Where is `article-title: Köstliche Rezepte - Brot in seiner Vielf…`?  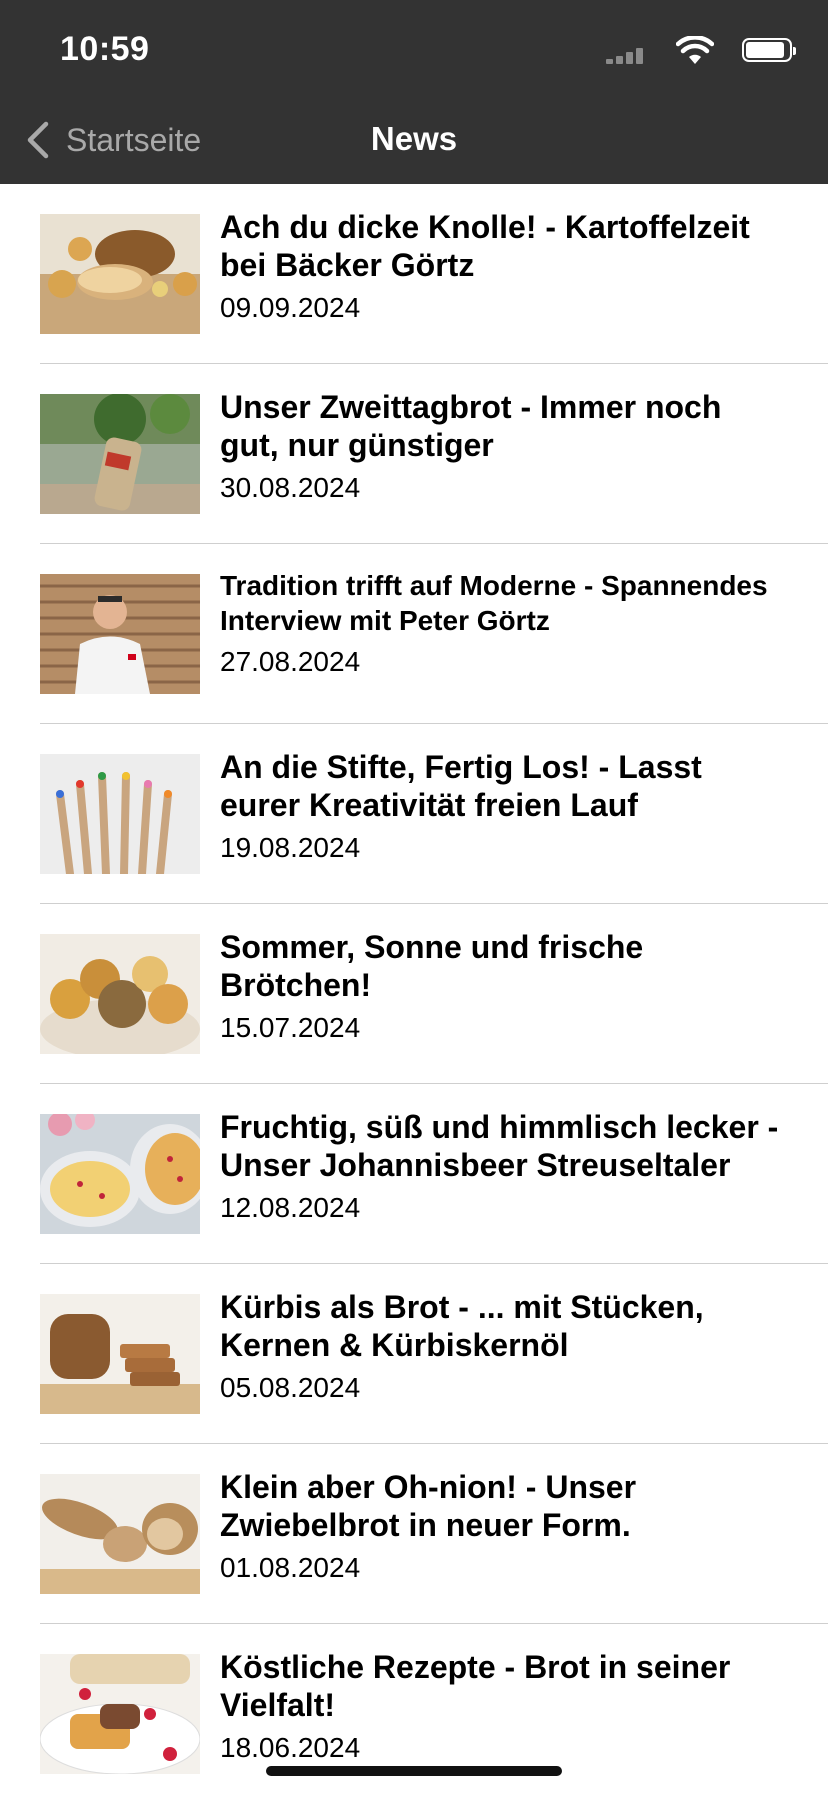 article-title: Köstliche Rezepte - Brot in seiner Vielf… is located at coordinates (475, 1686).